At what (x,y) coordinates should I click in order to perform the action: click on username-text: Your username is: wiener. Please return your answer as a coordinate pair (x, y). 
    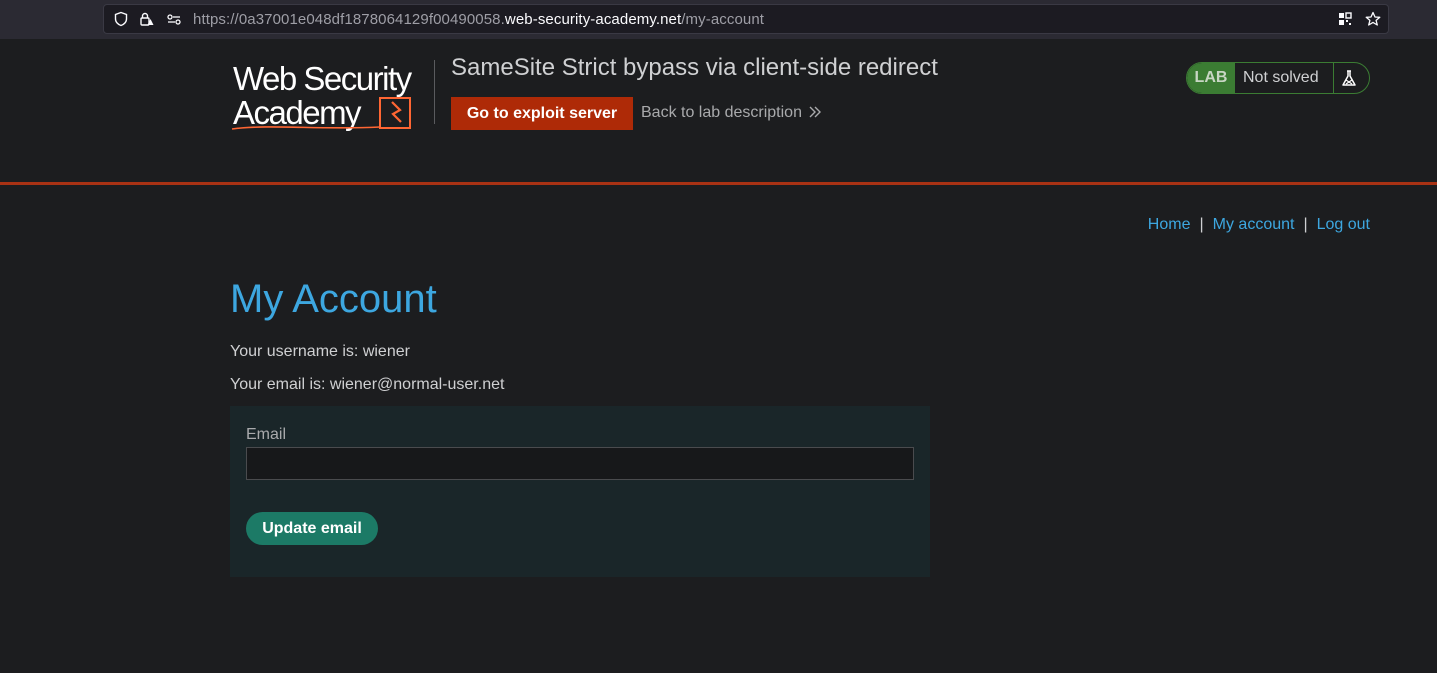
    Looking at the image, I should click on (320, 351).